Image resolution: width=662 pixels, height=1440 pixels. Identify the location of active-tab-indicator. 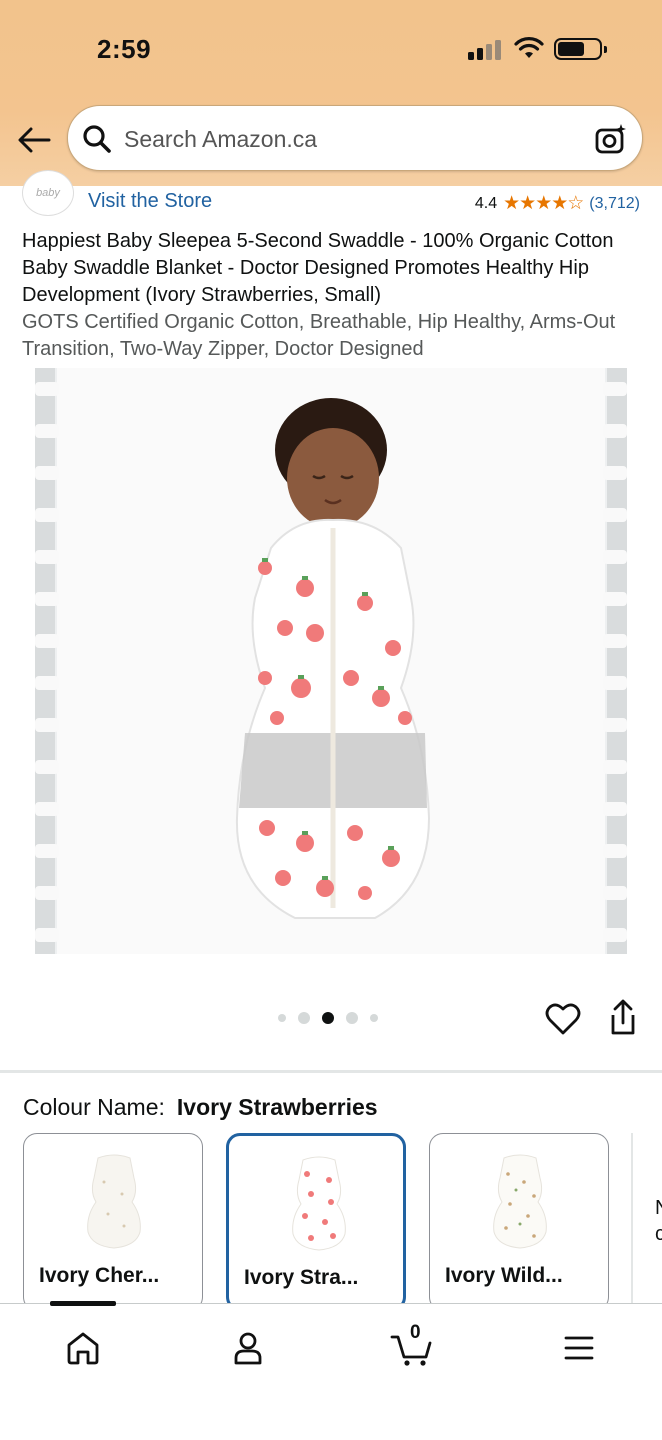
(83, 1303).